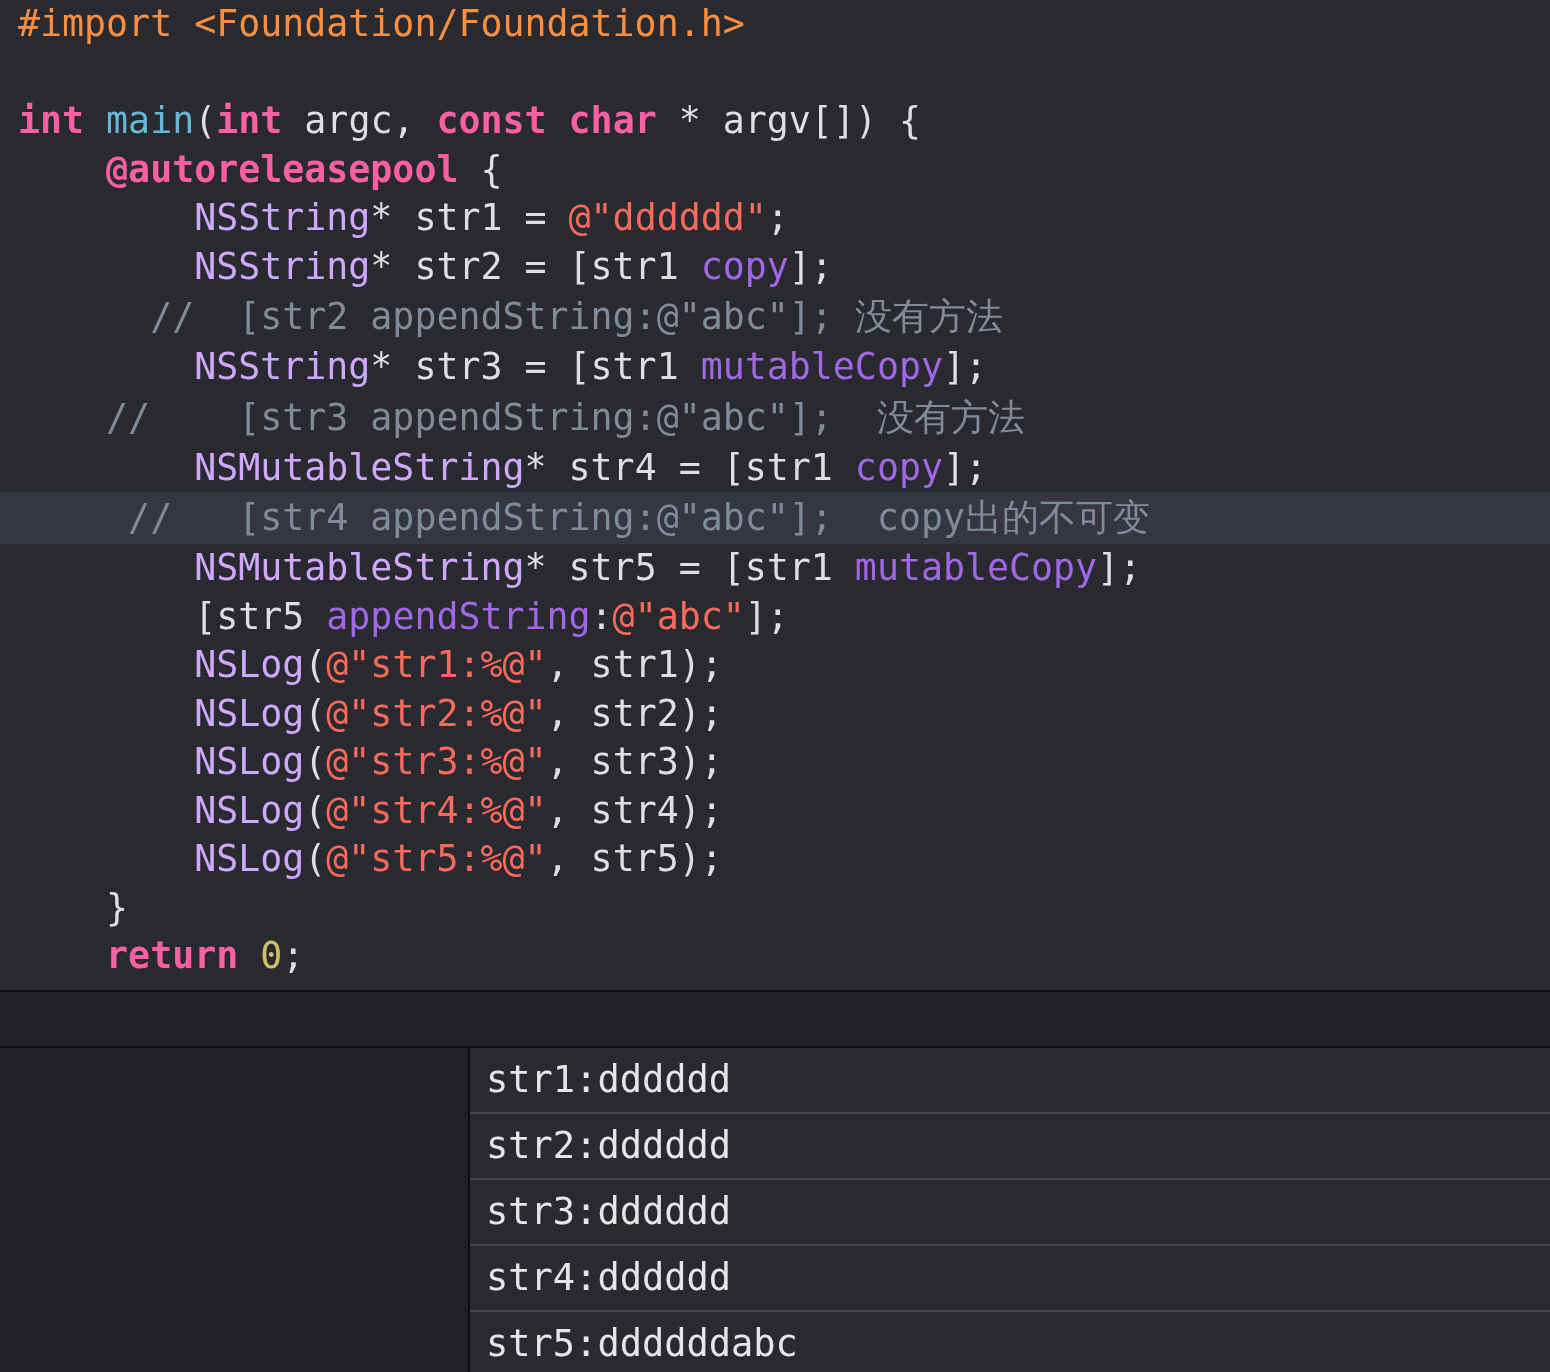  I want to click on code-line: NSString* str1 = @"dddddd";, so click(491, 218).